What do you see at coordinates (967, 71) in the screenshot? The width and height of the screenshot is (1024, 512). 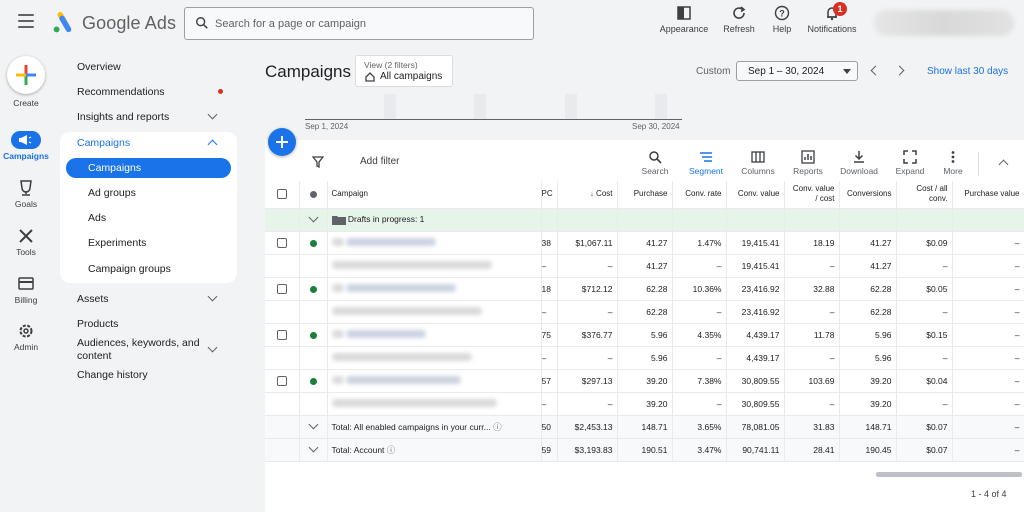 I see `show-last-30-days-link: Show last 30 days` at bounding box center [967, 71].